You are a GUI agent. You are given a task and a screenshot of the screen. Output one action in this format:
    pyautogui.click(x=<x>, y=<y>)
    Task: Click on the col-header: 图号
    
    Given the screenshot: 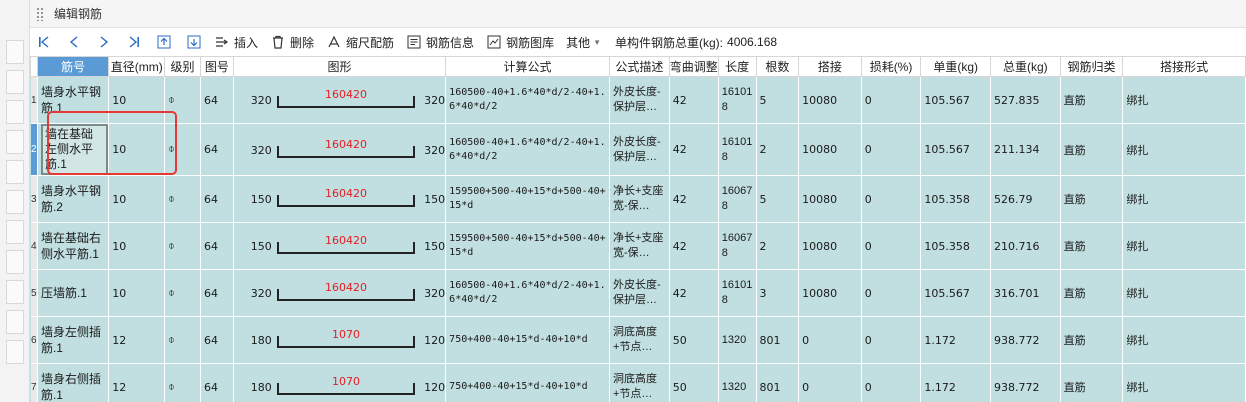 What is the action you would take?
    pyautogui.click(x=216, y=66)
    